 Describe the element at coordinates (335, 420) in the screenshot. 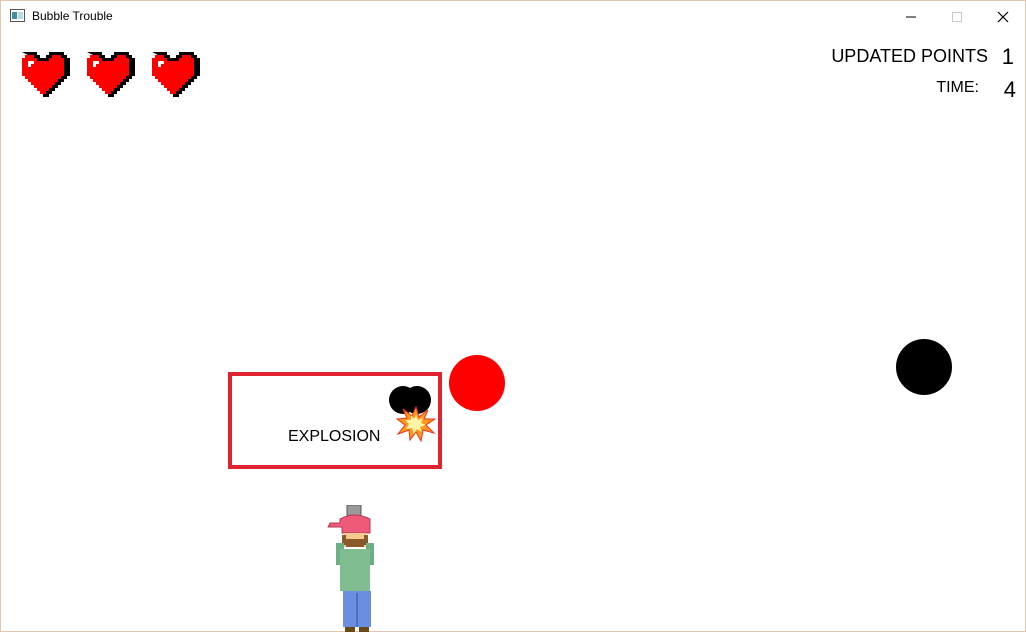

I see `explosion-panel: EXPLOSION` at that location.